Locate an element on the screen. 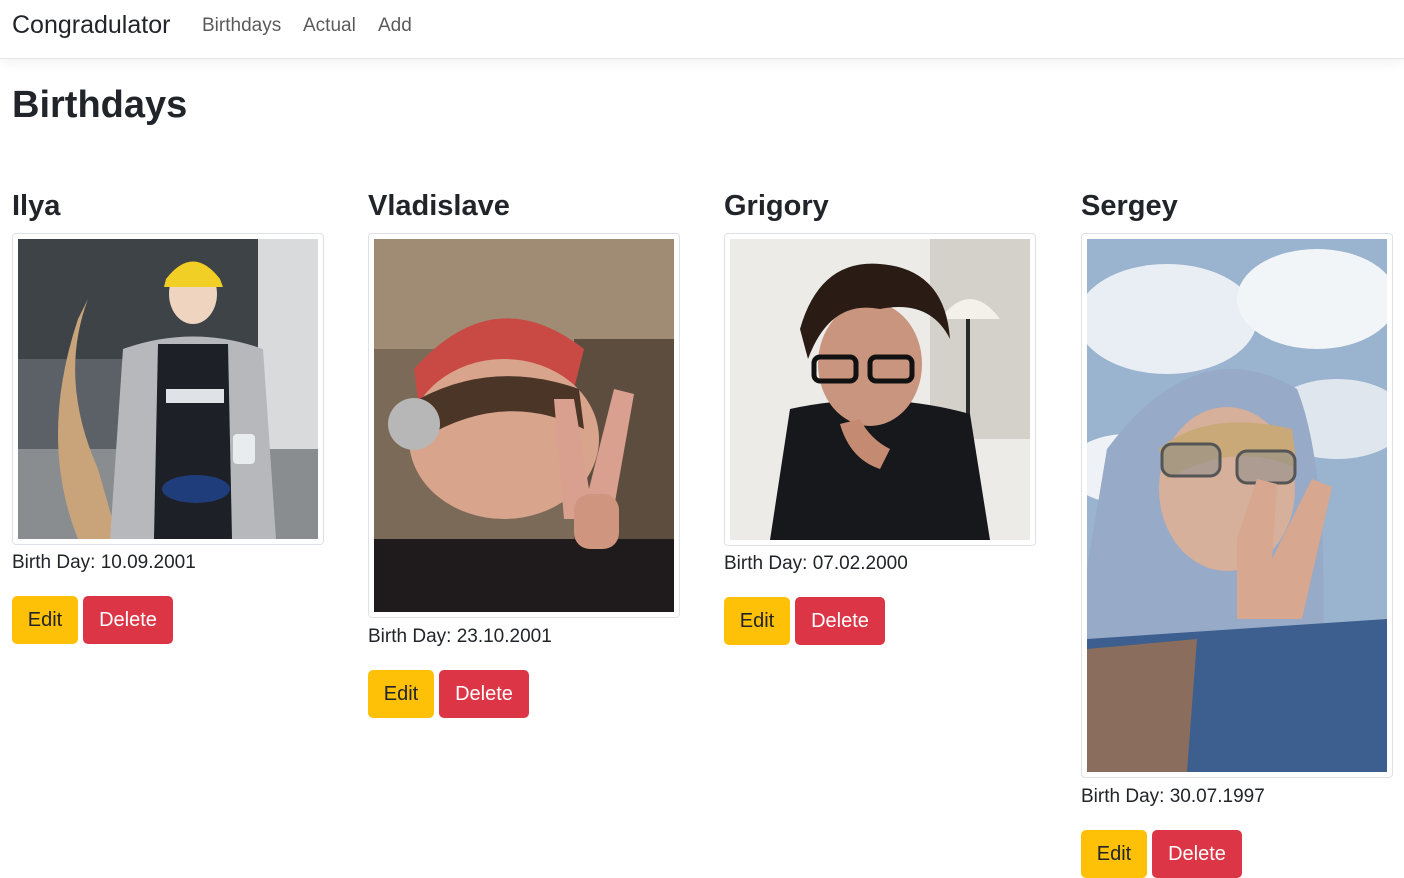 The image size is (1404, 878). birth-date: Birth Day: 30.07.1997 is located at coordinates (1173, 796).